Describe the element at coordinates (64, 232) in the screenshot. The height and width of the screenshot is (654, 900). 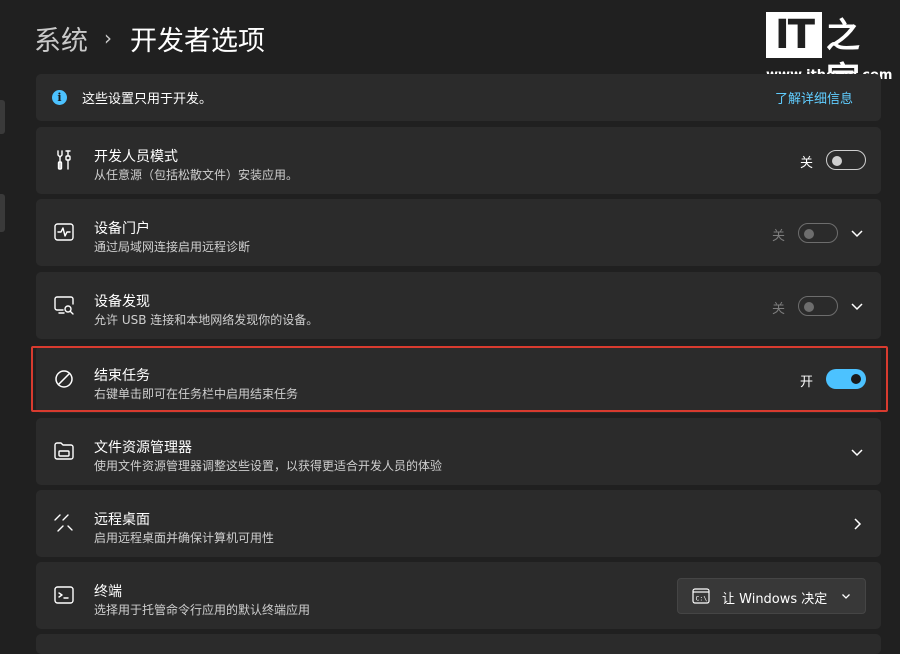
I see `device-portal-icon` at that location.